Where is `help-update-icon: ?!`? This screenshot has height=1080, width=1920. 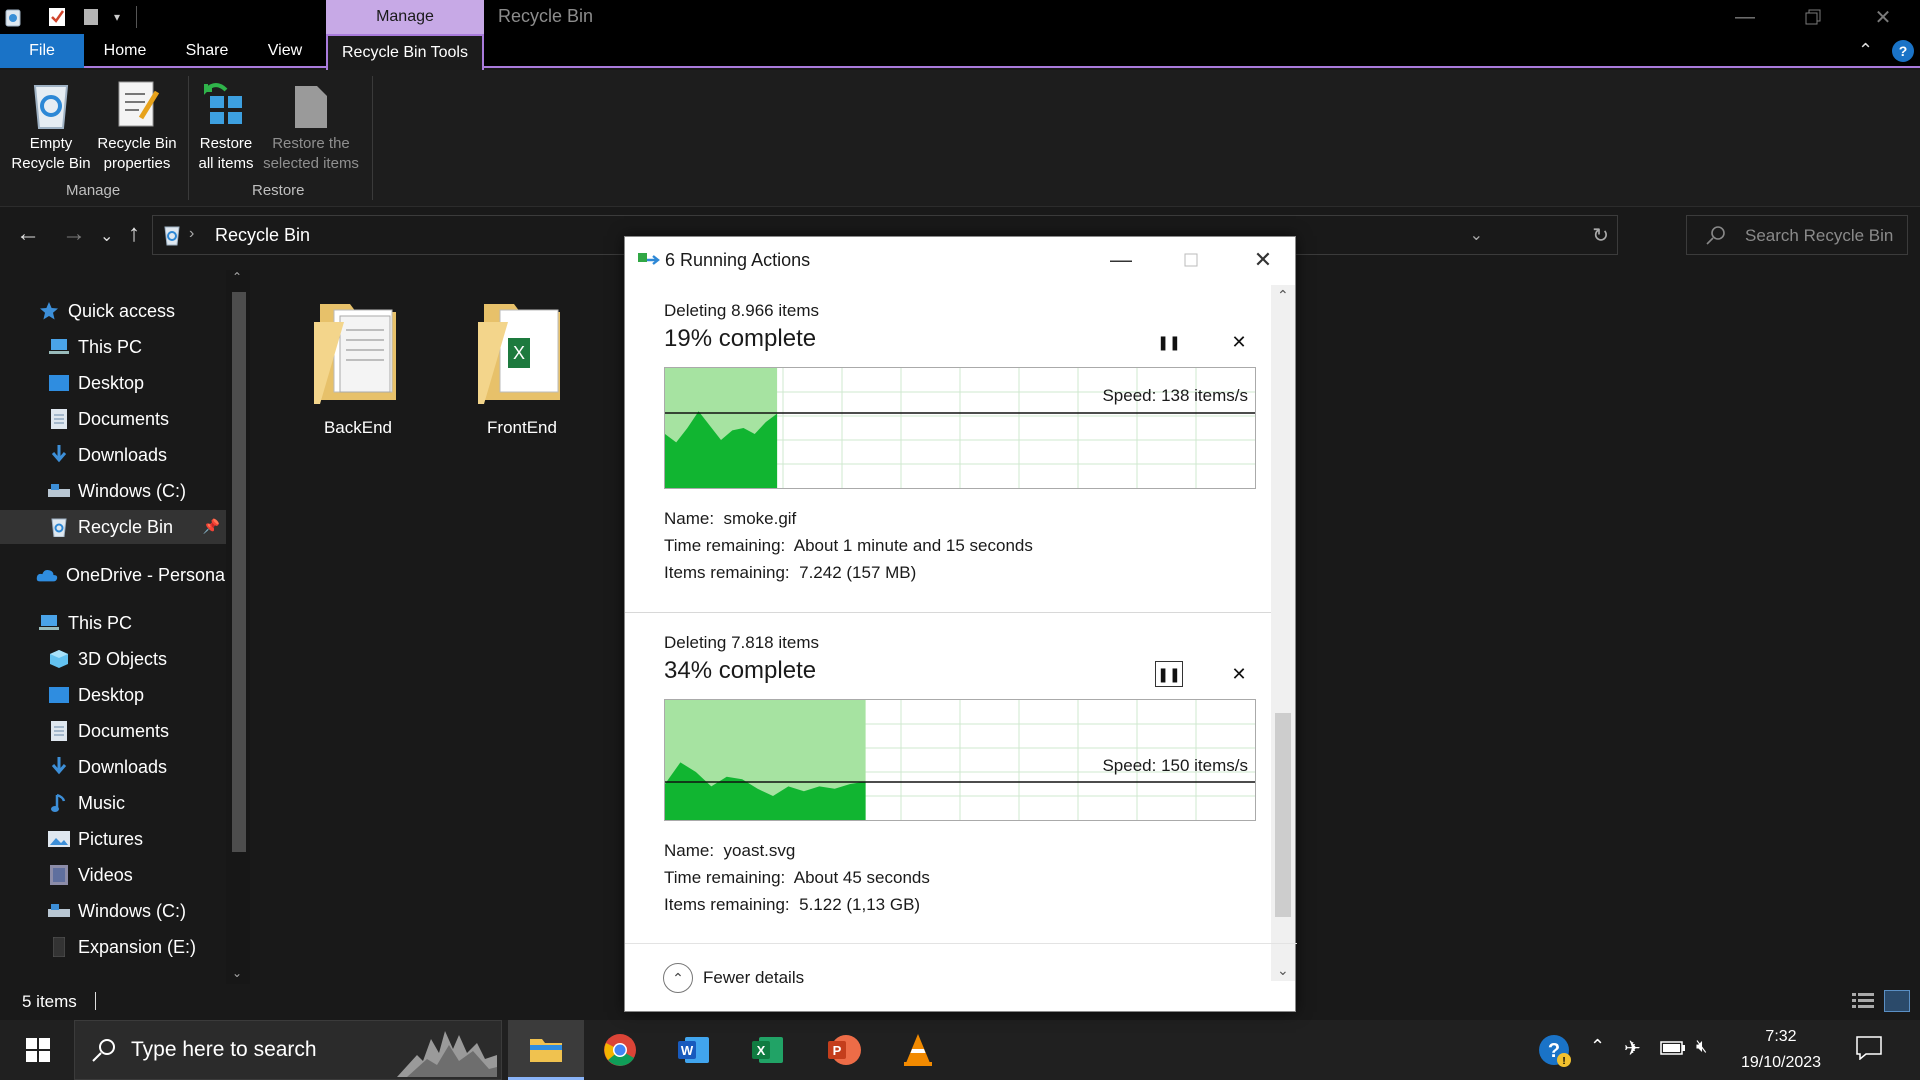
help-update-icon: ?! is located at coordinates (1555, 1053).